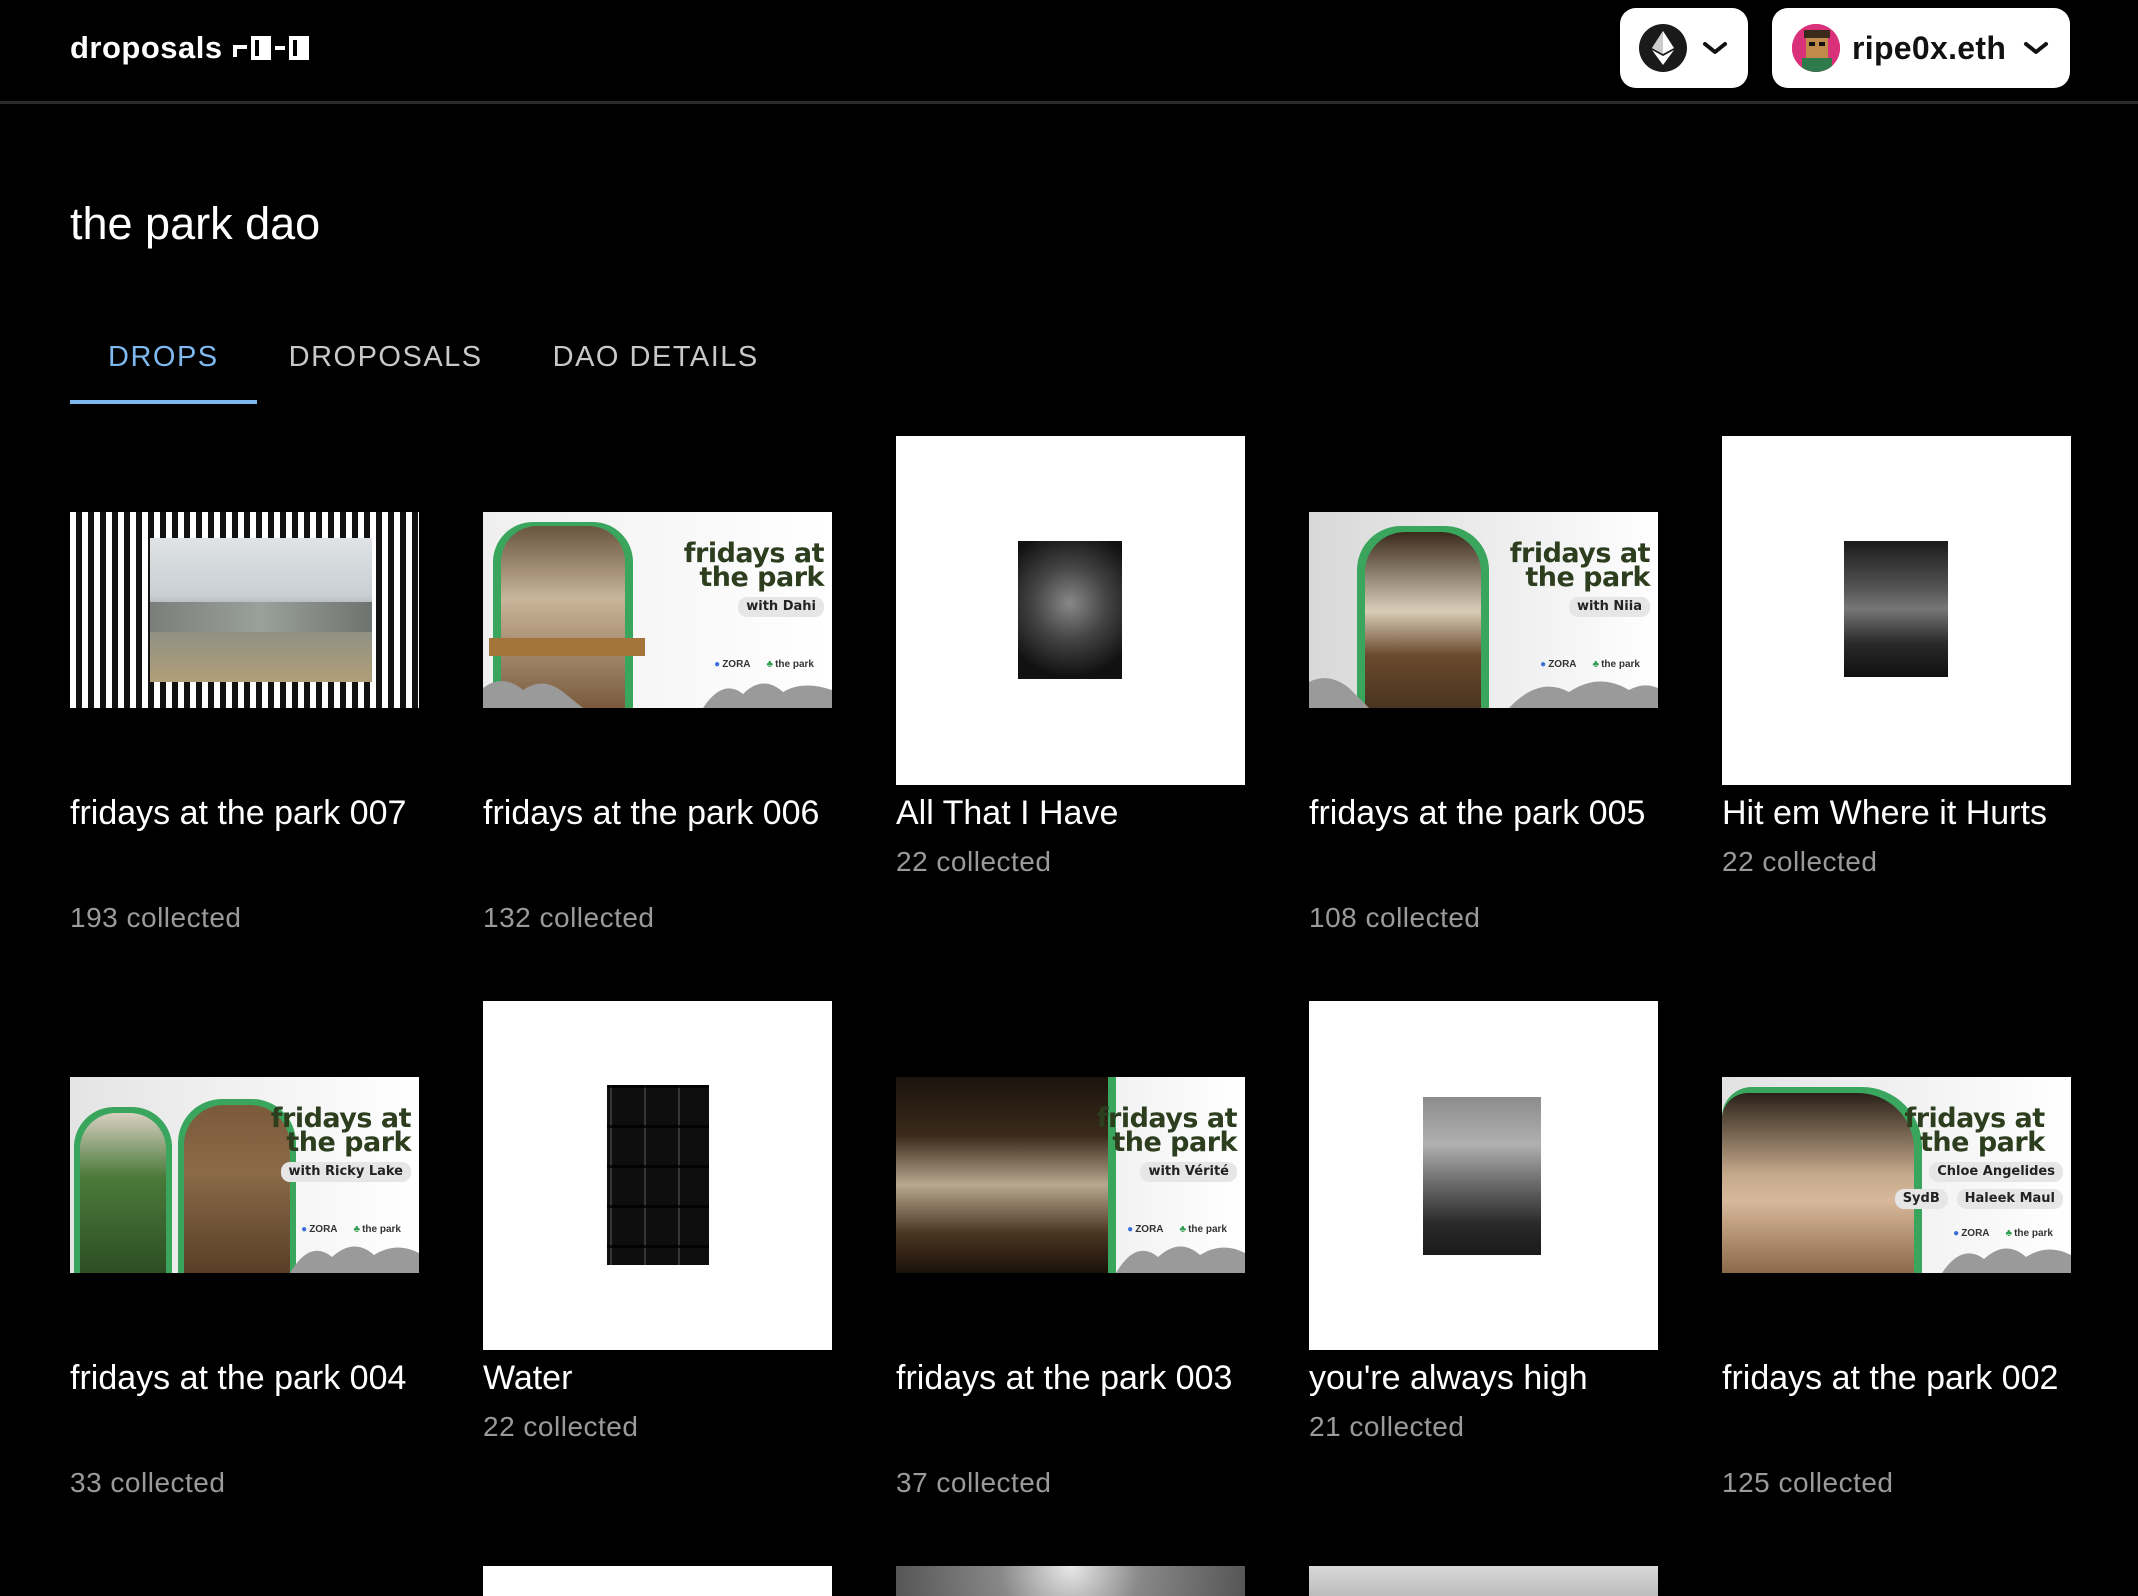  I want to click on drop-title: Water, so click(528, 1378).